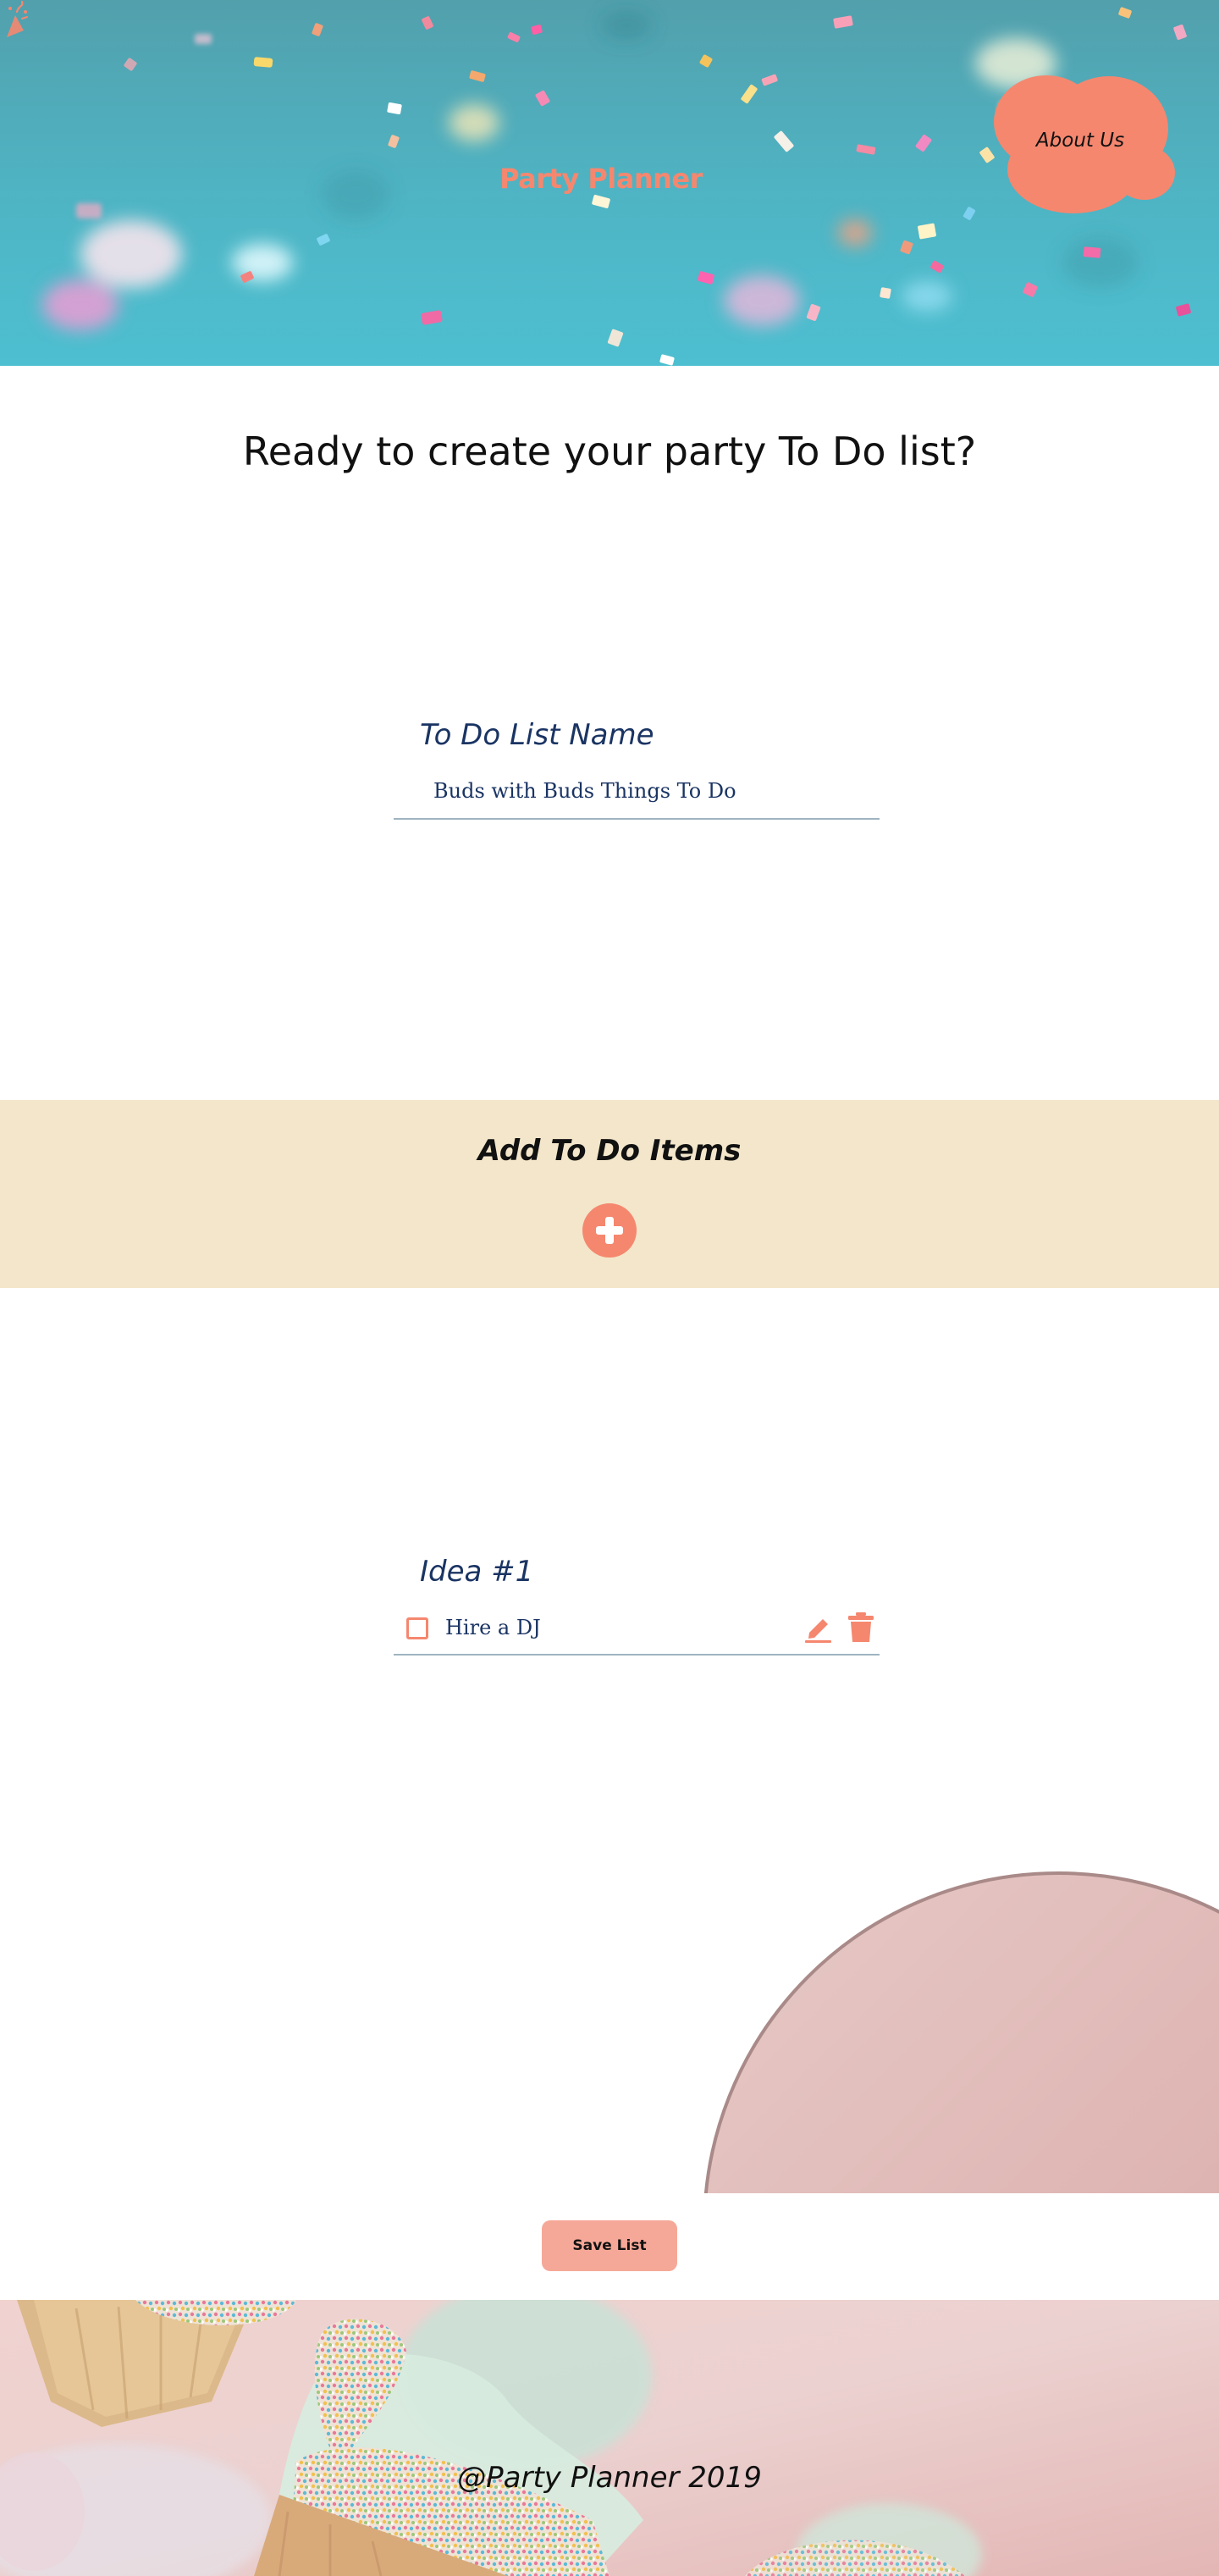  Describe the element at coordinates (1080, 141) in the screenshot. I see `about-us-label: About Us` at that location.